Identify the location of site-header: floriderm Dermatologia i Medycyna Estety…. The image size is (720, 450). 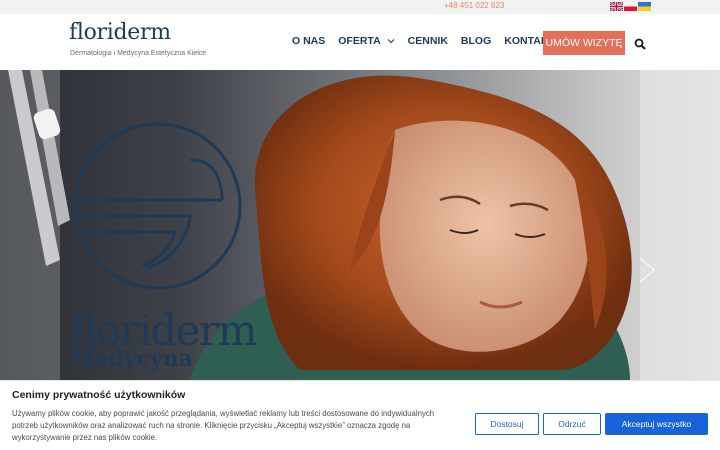
(360, 42).